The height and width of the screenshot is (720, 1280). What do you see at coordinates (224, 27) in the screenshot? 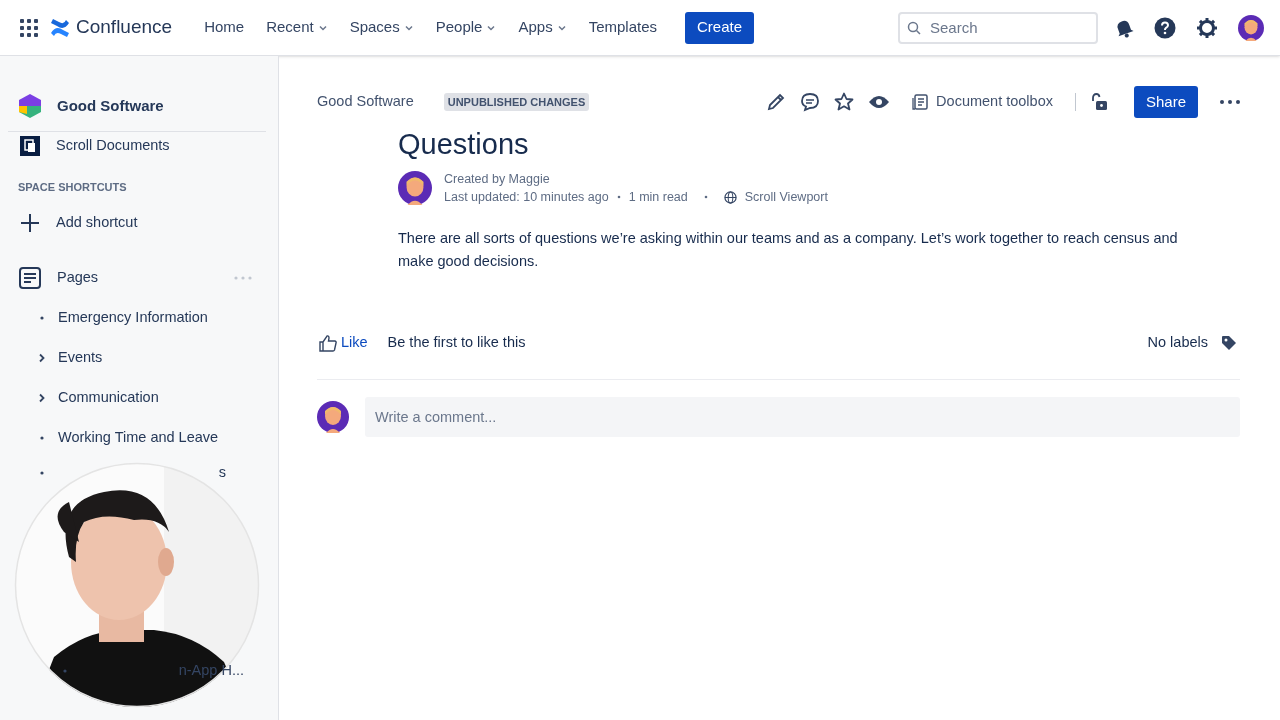
I see `nav-menu-item: Home` at bounding box center [224, 27].